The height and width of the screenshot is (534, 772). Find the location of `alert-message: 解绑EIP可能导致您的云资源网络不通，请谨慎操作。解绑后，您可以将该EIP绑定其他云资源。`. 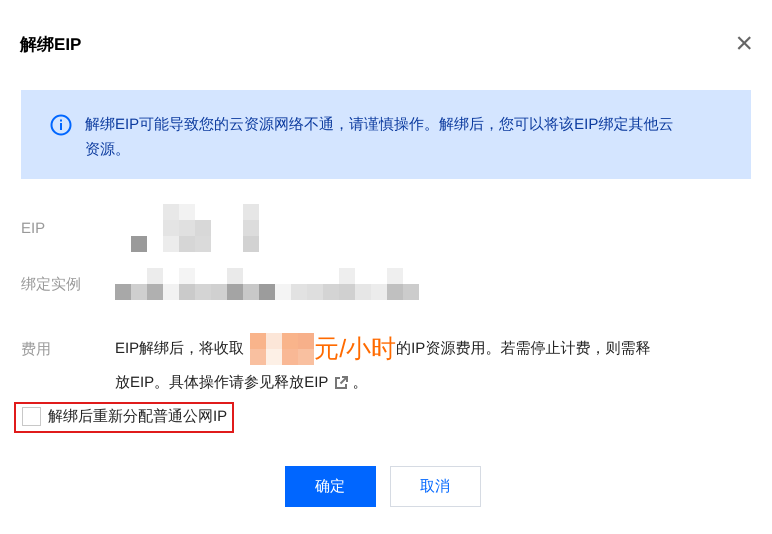

alert-message: 解绑EIP可能导致您的云资源网络不通，请谨慎操作。解绑后，您可以将该EIP绑定其他云资源。 is located at coordinates (379, 137).